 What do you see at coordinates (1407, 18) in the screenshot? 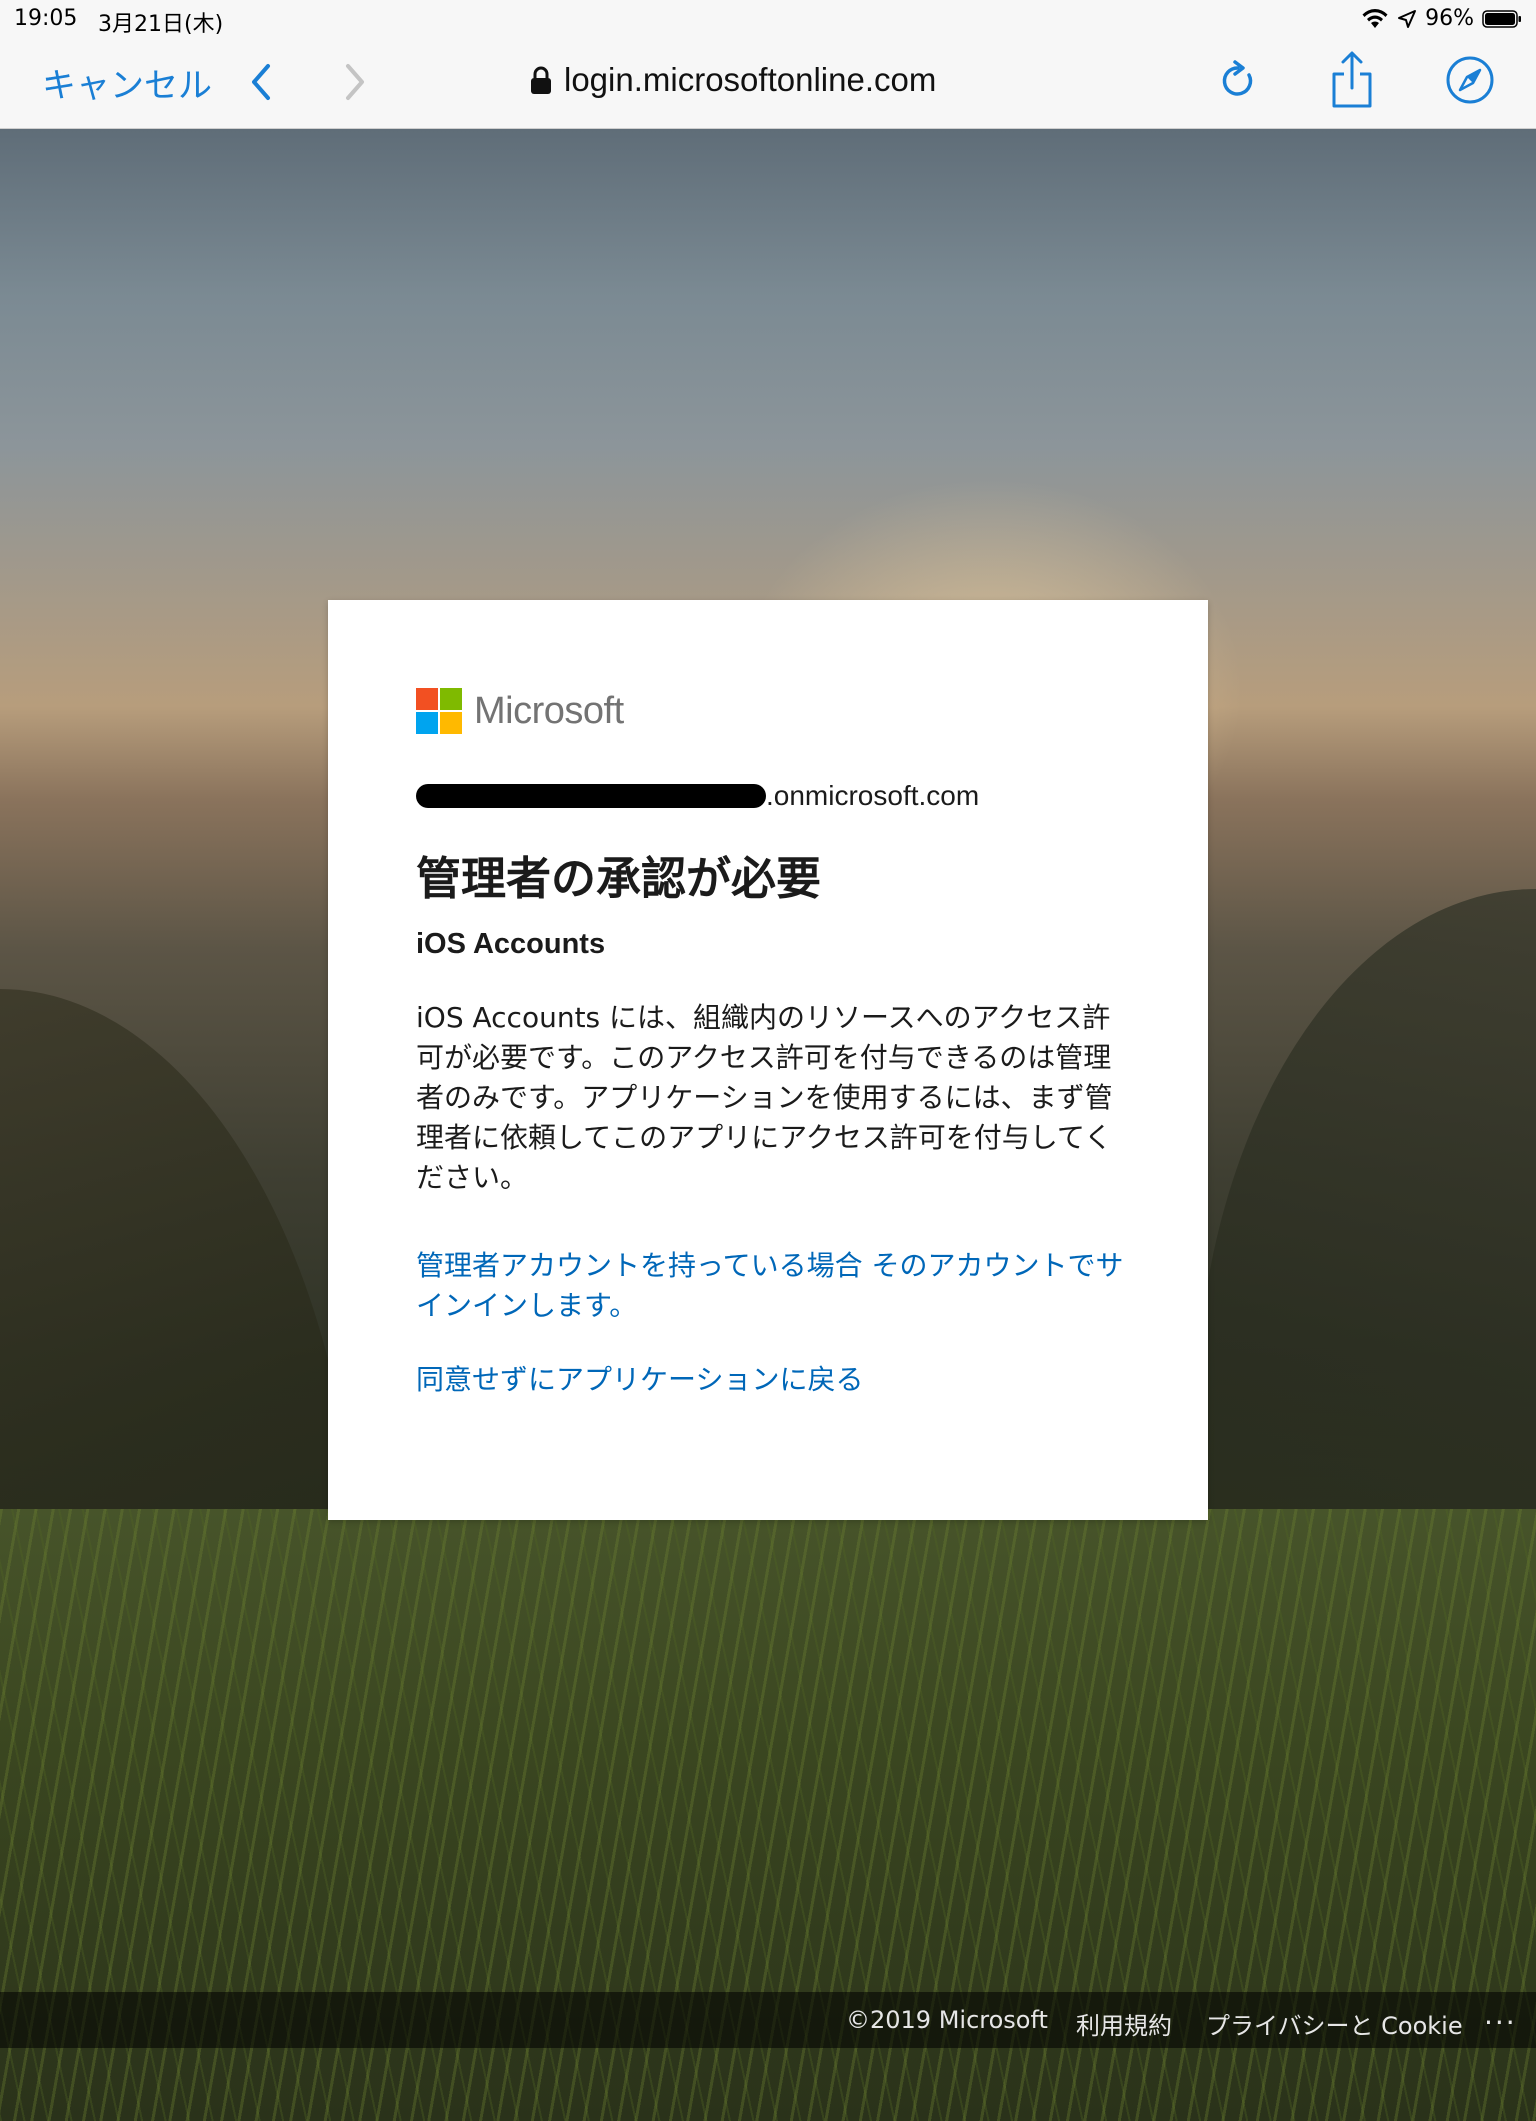
I see `location-arrow-icon` at bounding box center [1407, 18].